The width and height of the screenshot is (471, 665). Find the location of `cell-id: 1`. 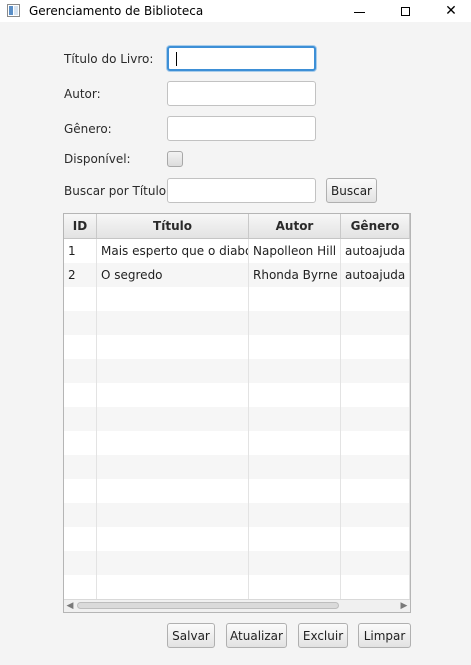

cell-id: 1 is located at coordinates (80, 251).